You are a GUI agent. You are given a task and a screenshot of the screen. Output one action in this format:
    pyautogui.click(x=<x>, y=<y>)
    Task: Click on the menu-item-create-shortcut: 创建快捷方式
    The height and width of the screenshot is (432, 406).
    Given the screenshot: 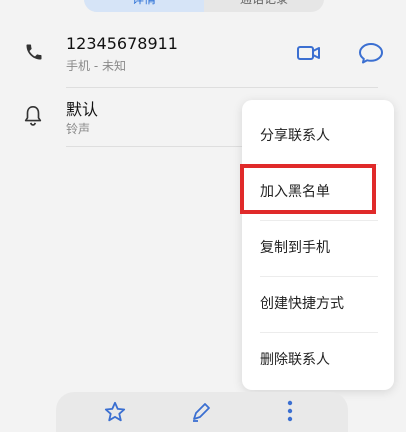 What is the action you would take?
    pyautogui.click(x=318, y=304)
    